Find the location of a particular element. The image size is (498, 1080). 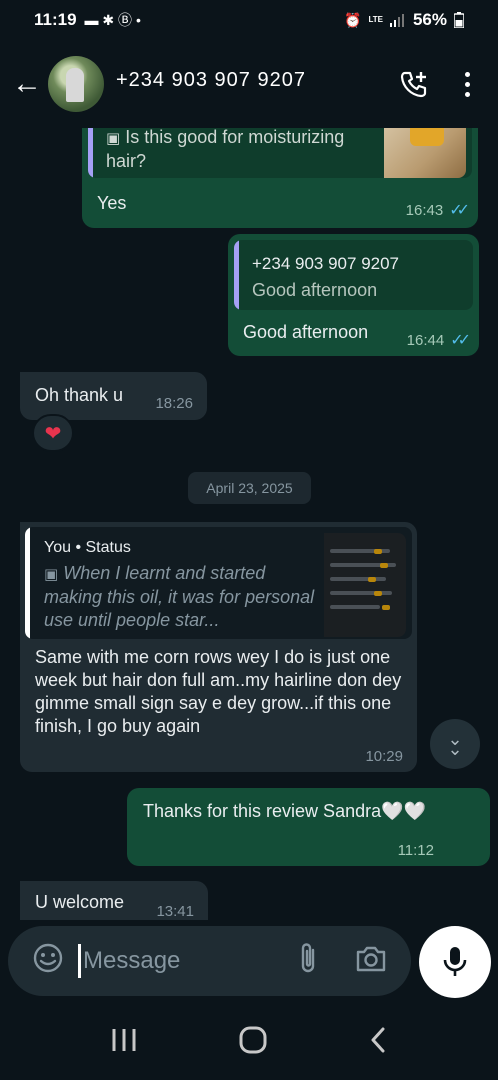

clock: 11:19 is located at coordinates (55, 19).